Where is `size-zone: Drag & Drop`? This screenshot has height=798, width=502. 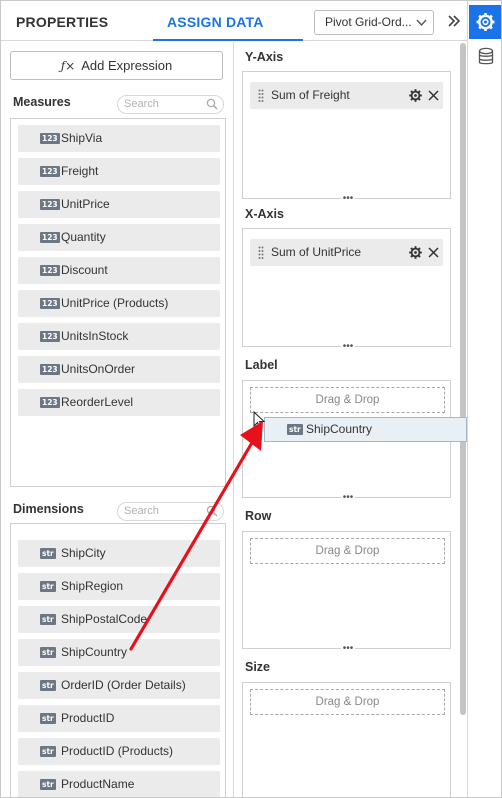
size-zone: Drag & Drop is located at coordinates (346, 739).